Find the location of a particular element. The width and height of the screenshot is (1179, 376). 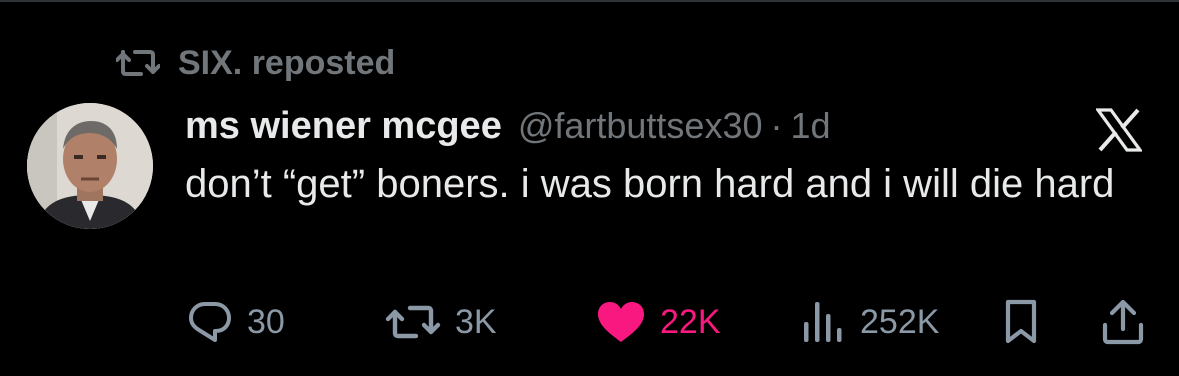

timestamp: 1d is located at coordinates (811, 126).